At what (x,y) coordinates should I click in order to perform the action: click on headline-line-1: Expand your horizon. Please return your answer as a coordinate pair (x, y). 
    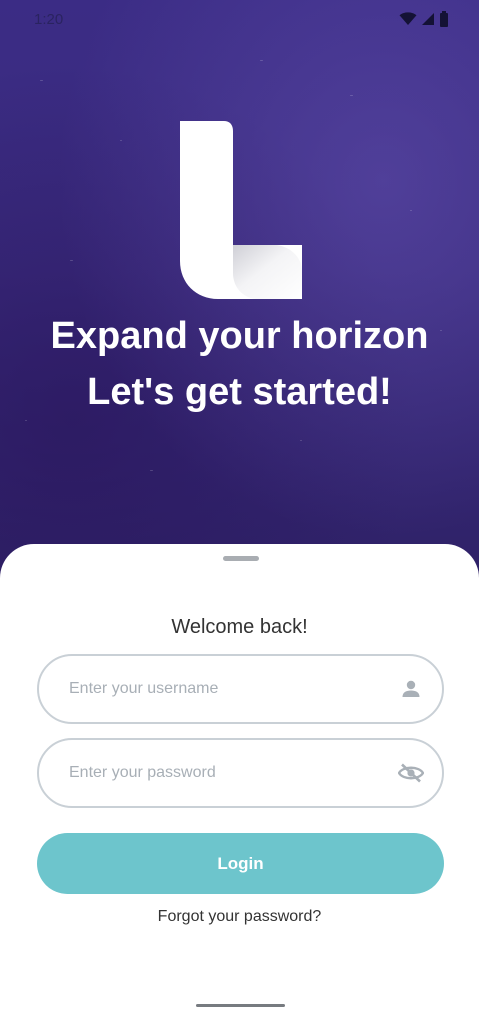
    Looking at the image, I should click on (239, 336).